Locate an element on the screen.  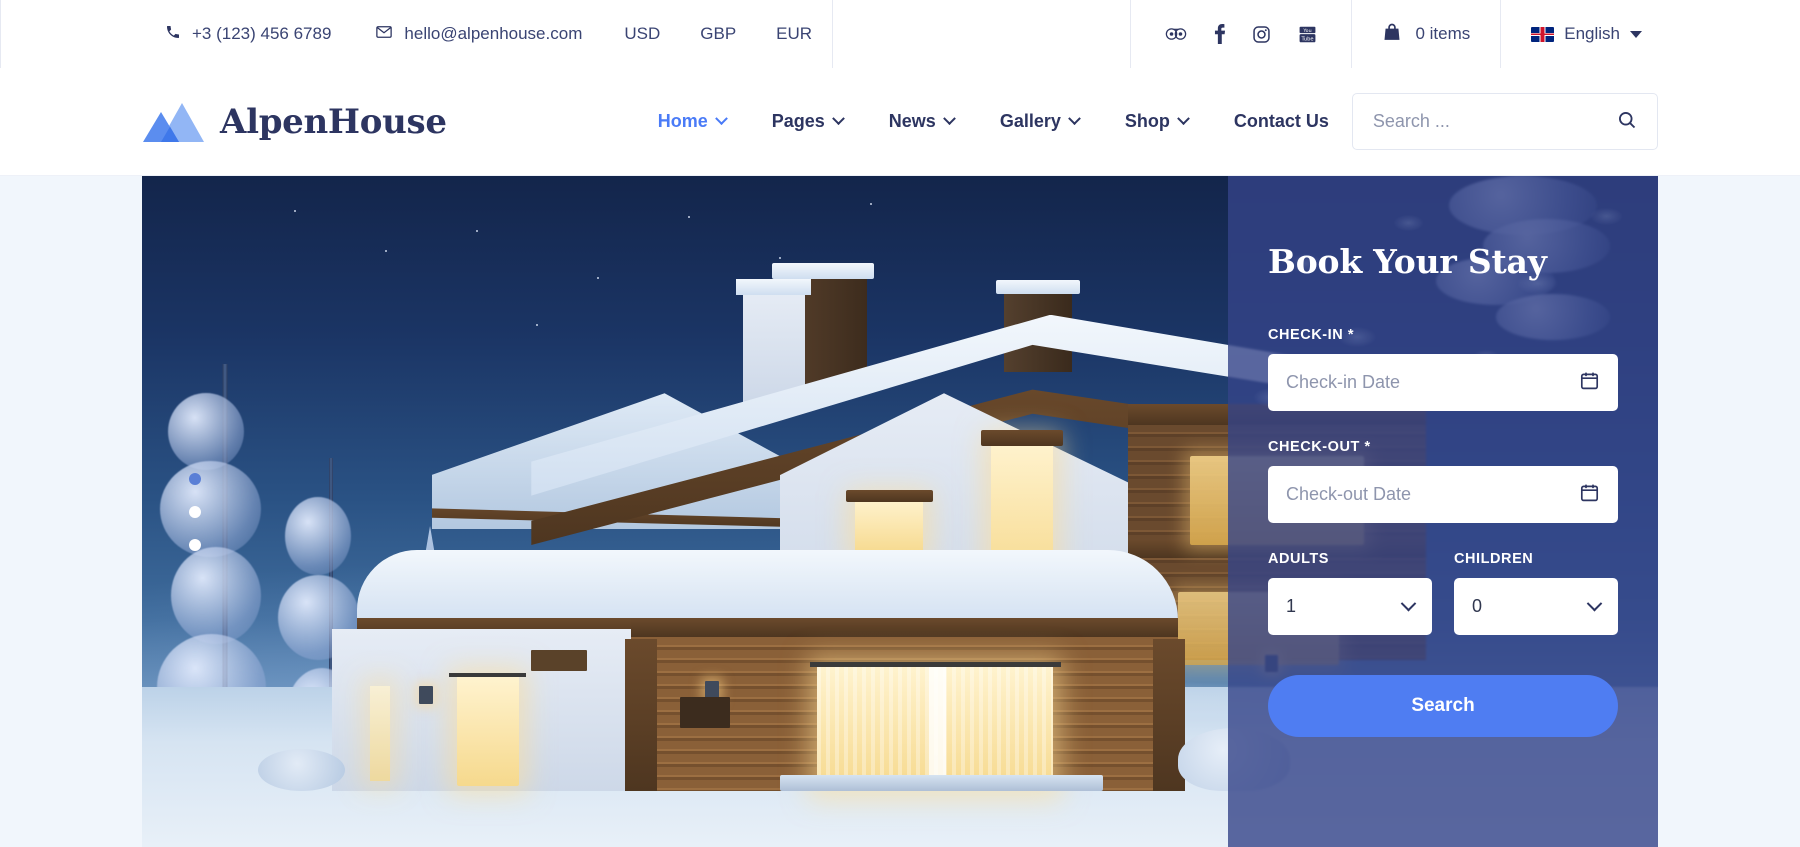
checkin-date-input: Check-in Date is located at coordinates (1443, 382).